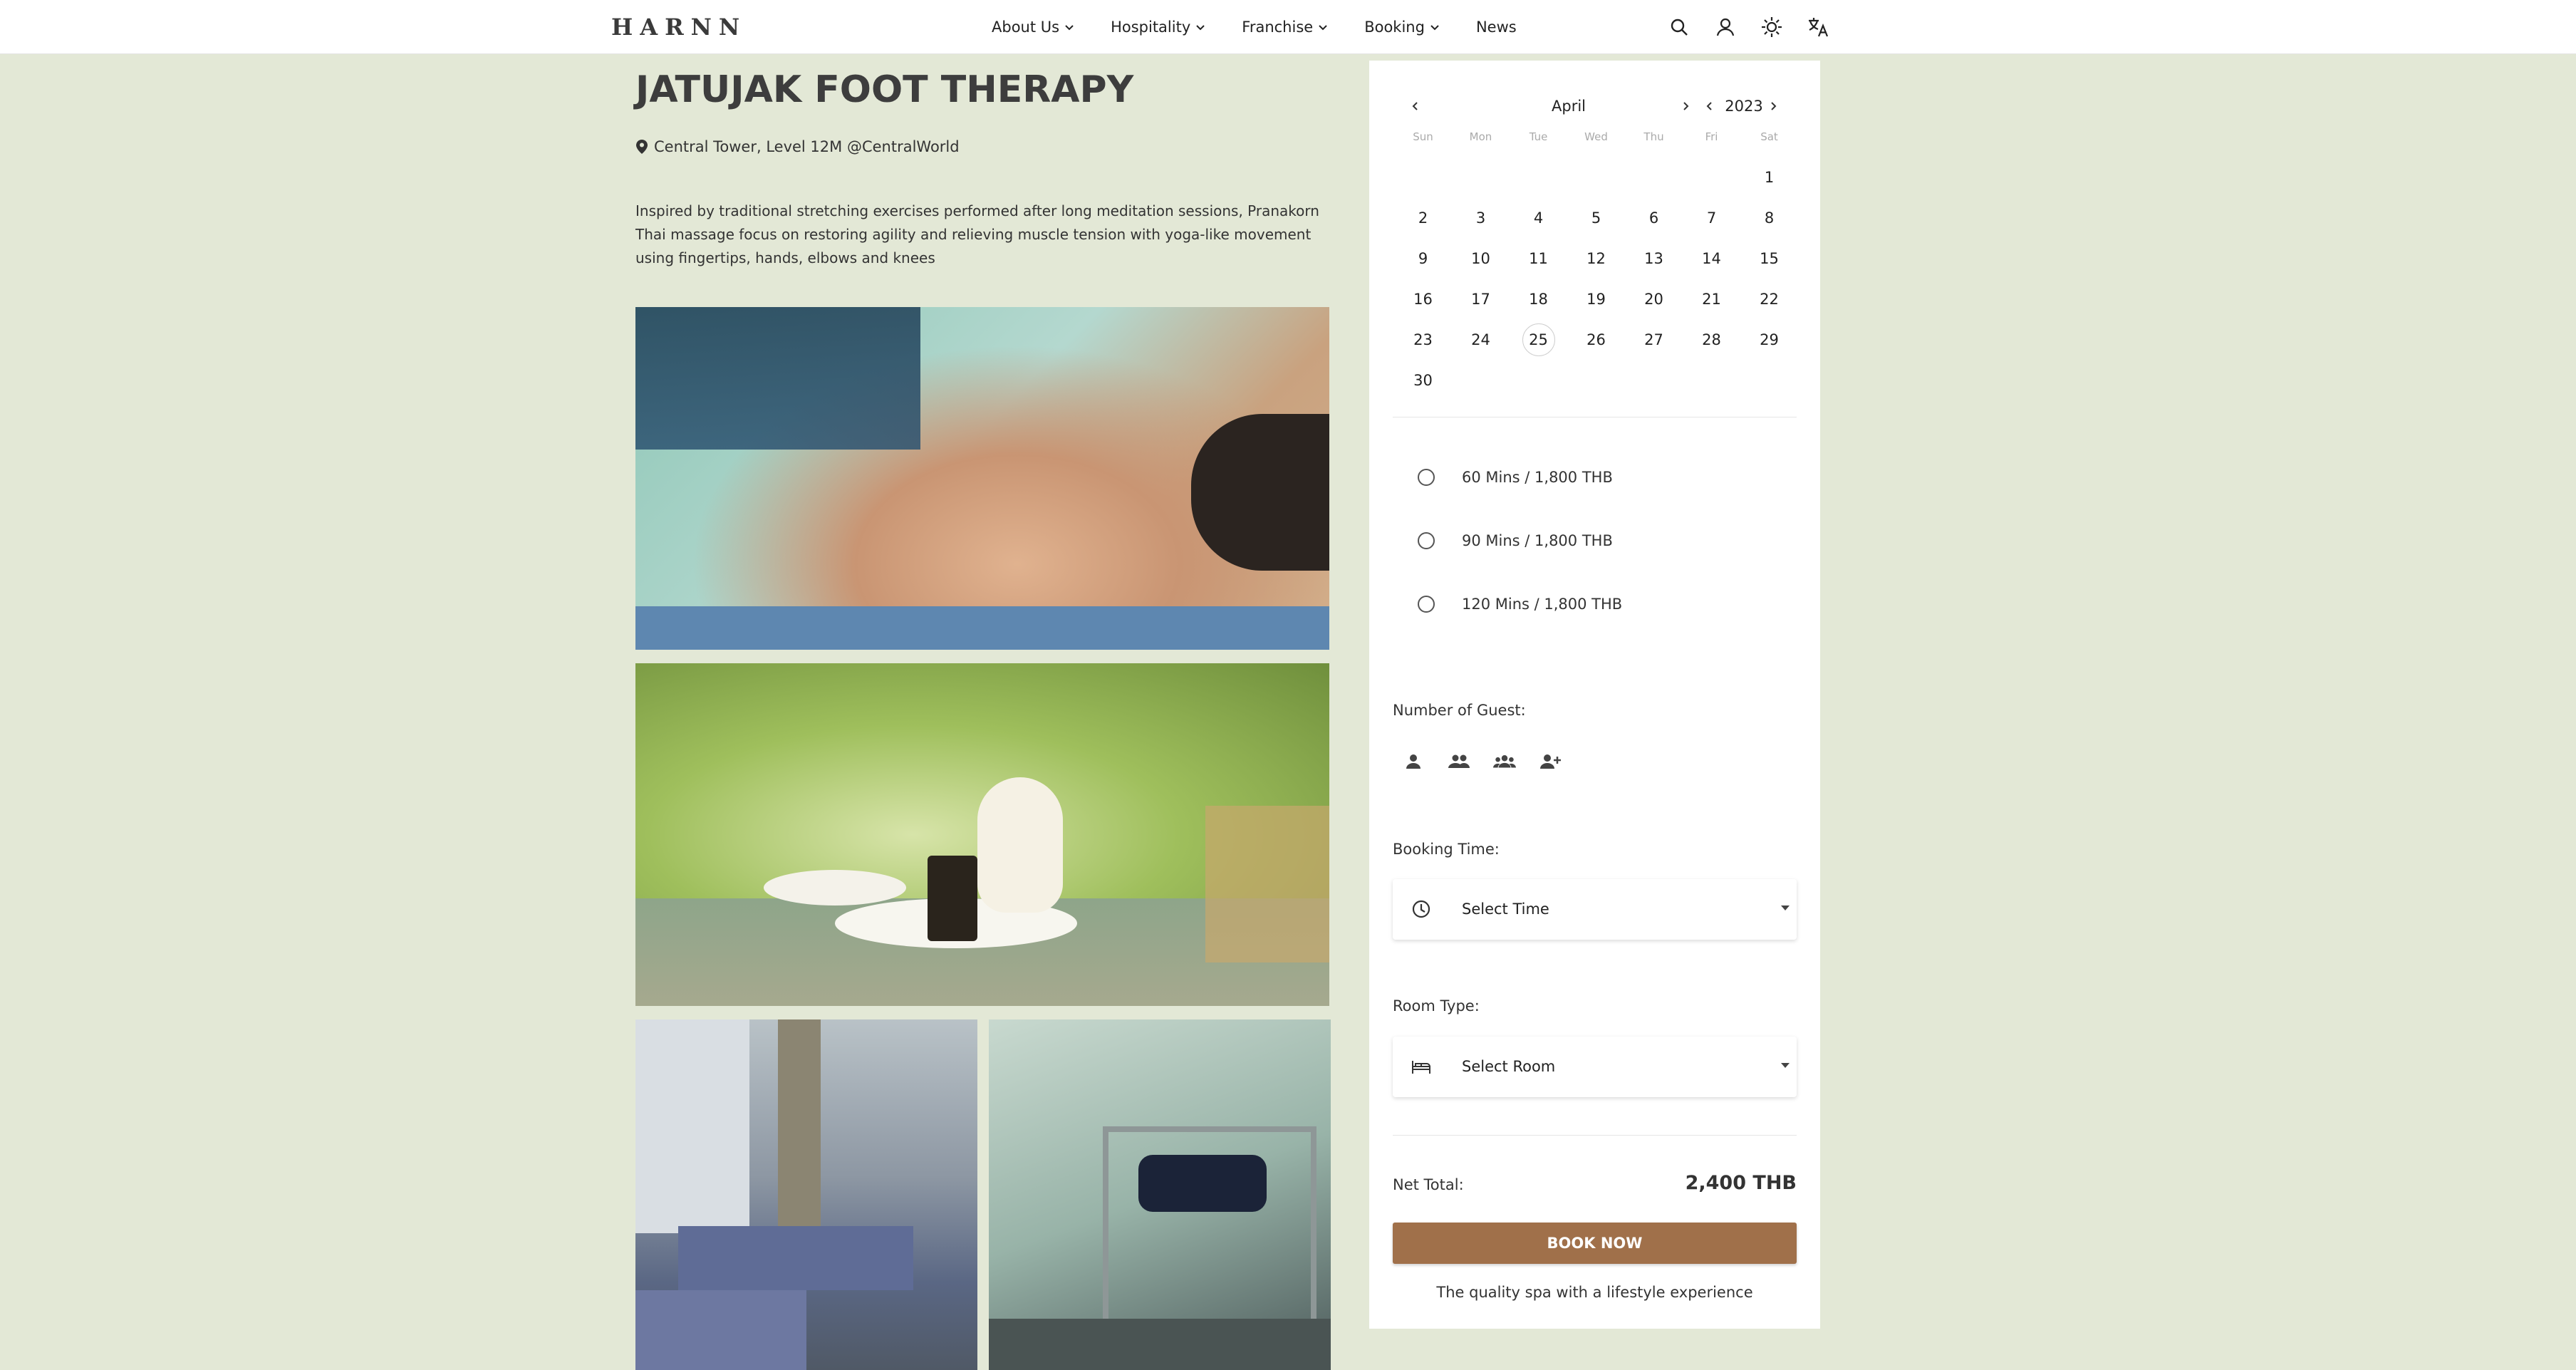  What do you see at coordinates (1654, 217) in the screenshot?
I see `calendar-day: 6` at bounding box center [1654, 217].